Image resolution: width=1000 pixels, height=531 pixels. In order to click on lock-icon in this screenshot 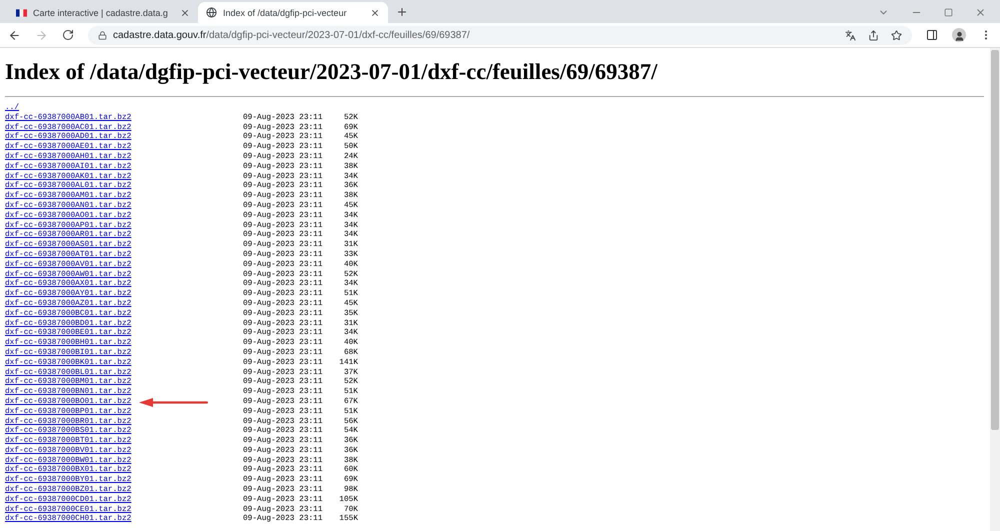, I will do `click(102, 35)`.